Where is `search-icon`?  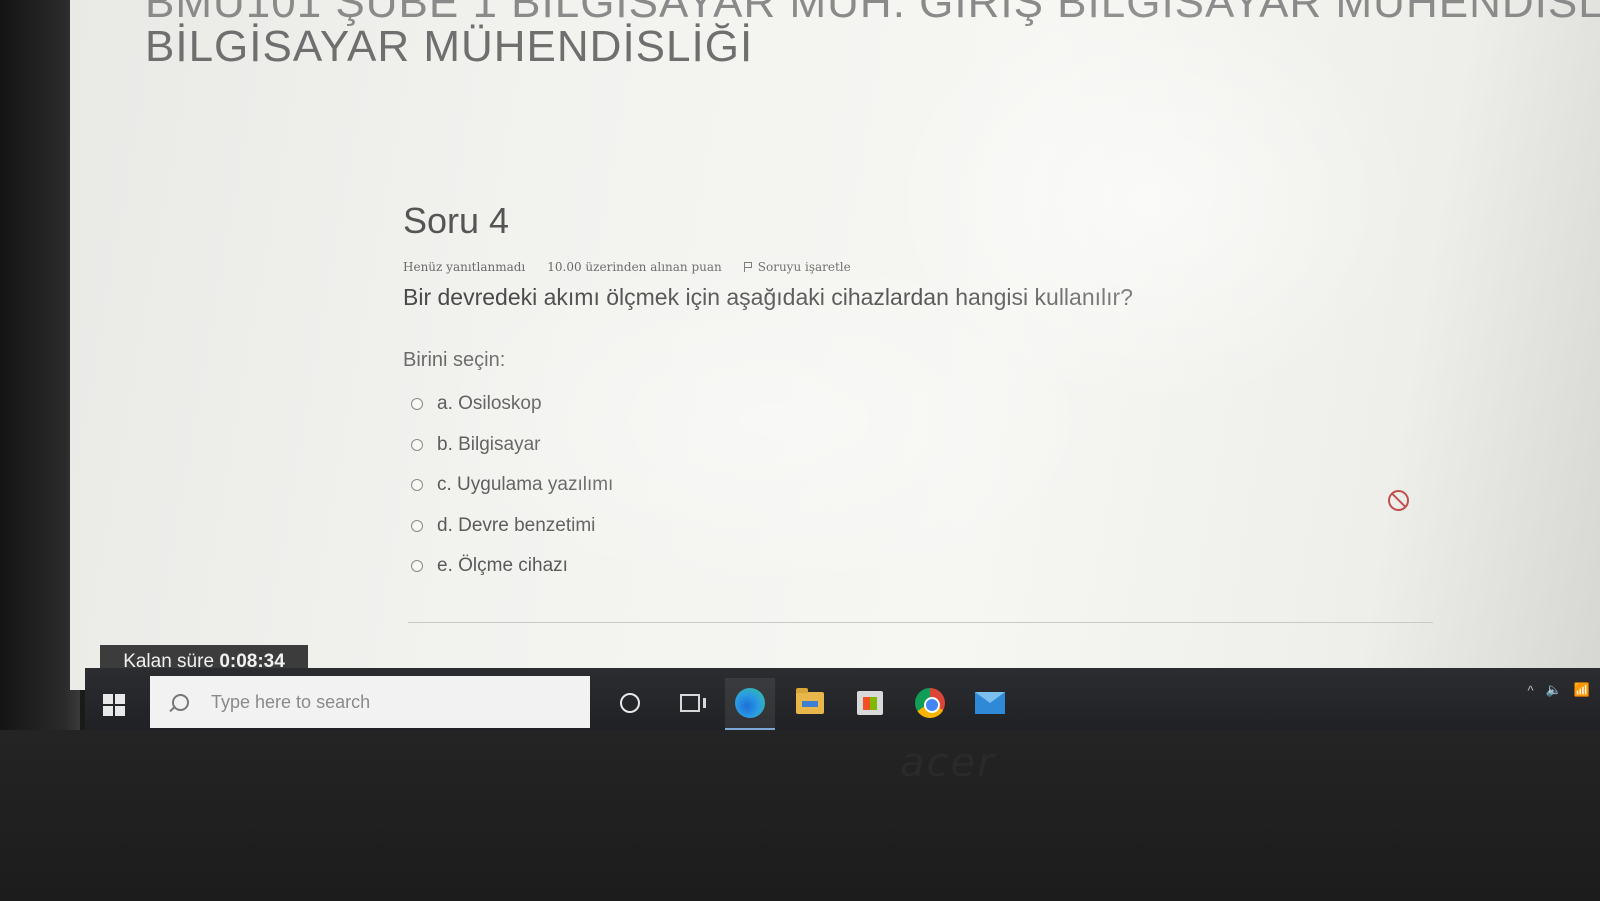
search-icon is located at coordinates (180, 702).